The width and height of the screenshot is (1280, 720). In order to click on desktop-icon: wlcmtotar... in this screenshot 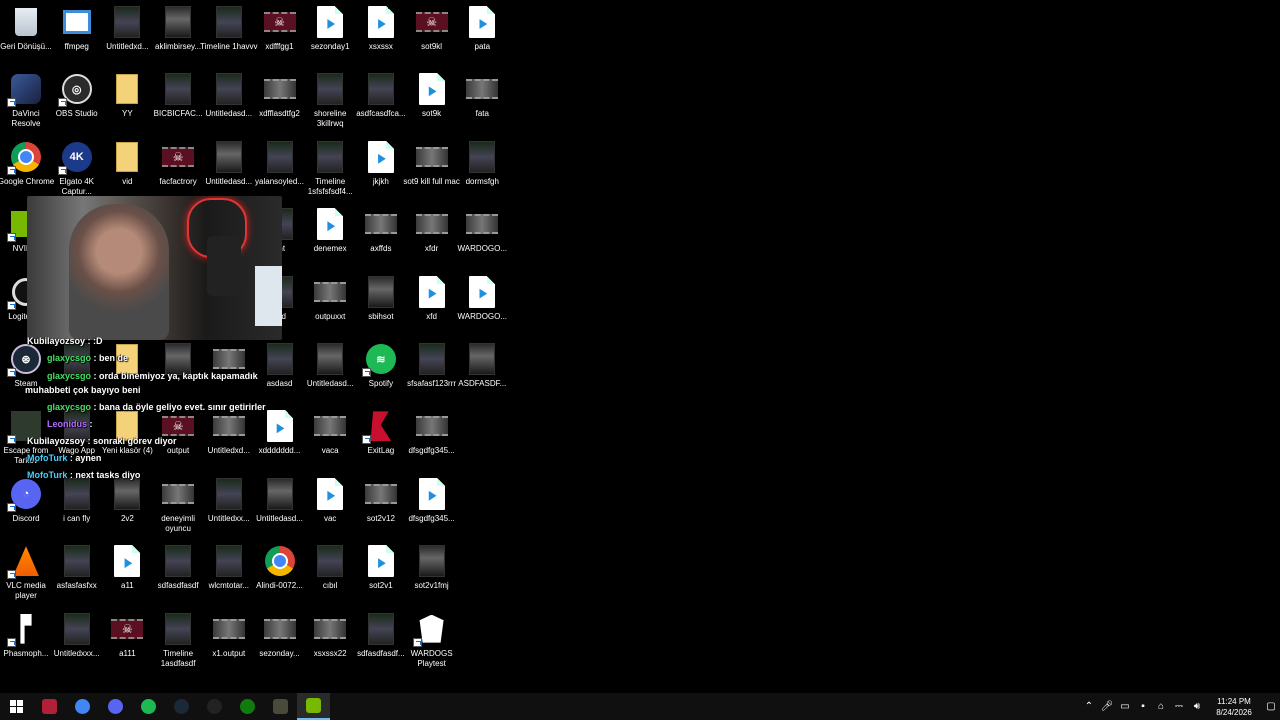, I will do `click(229, 574)`.